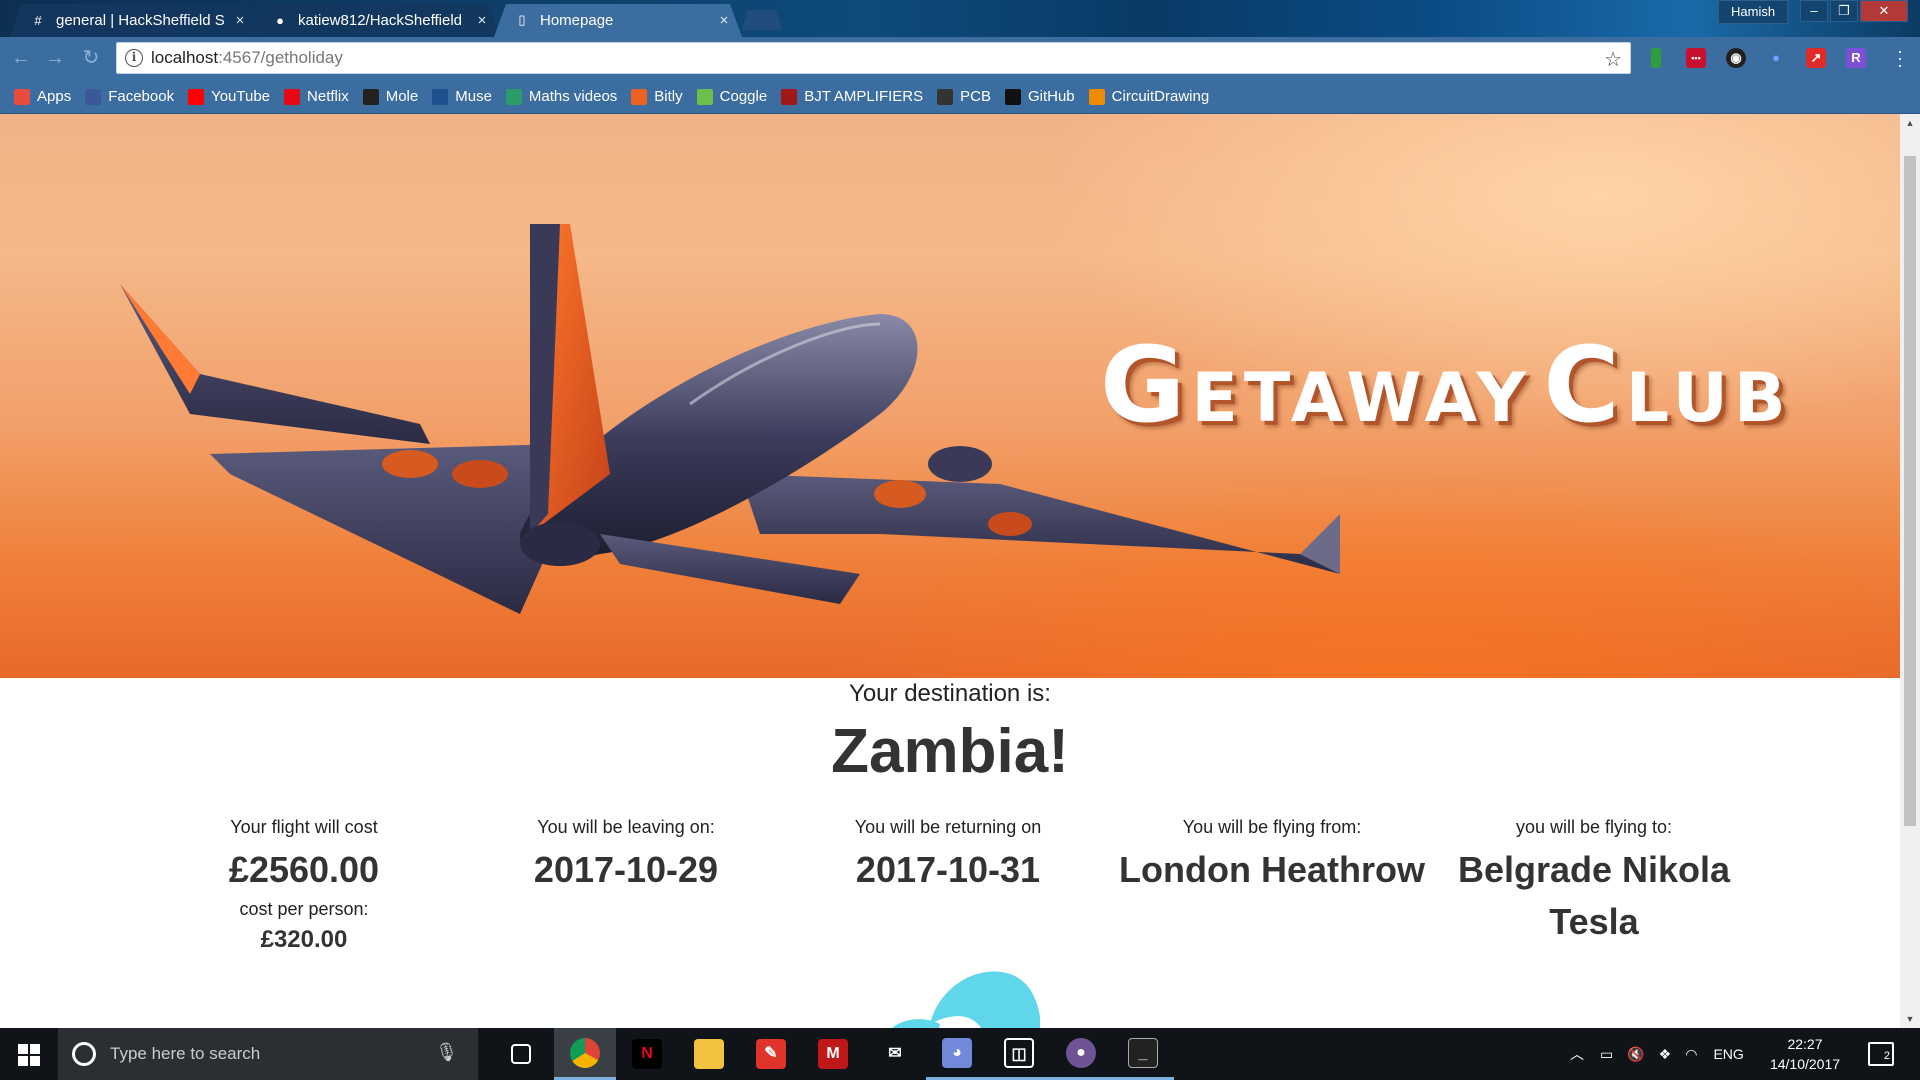 The width and height of the screenshot is (1920, 1080). Describe the element at coordinates (268, 1054) in the screenshot. I see `taskbar-search: Type here to search 🎙` at that location.